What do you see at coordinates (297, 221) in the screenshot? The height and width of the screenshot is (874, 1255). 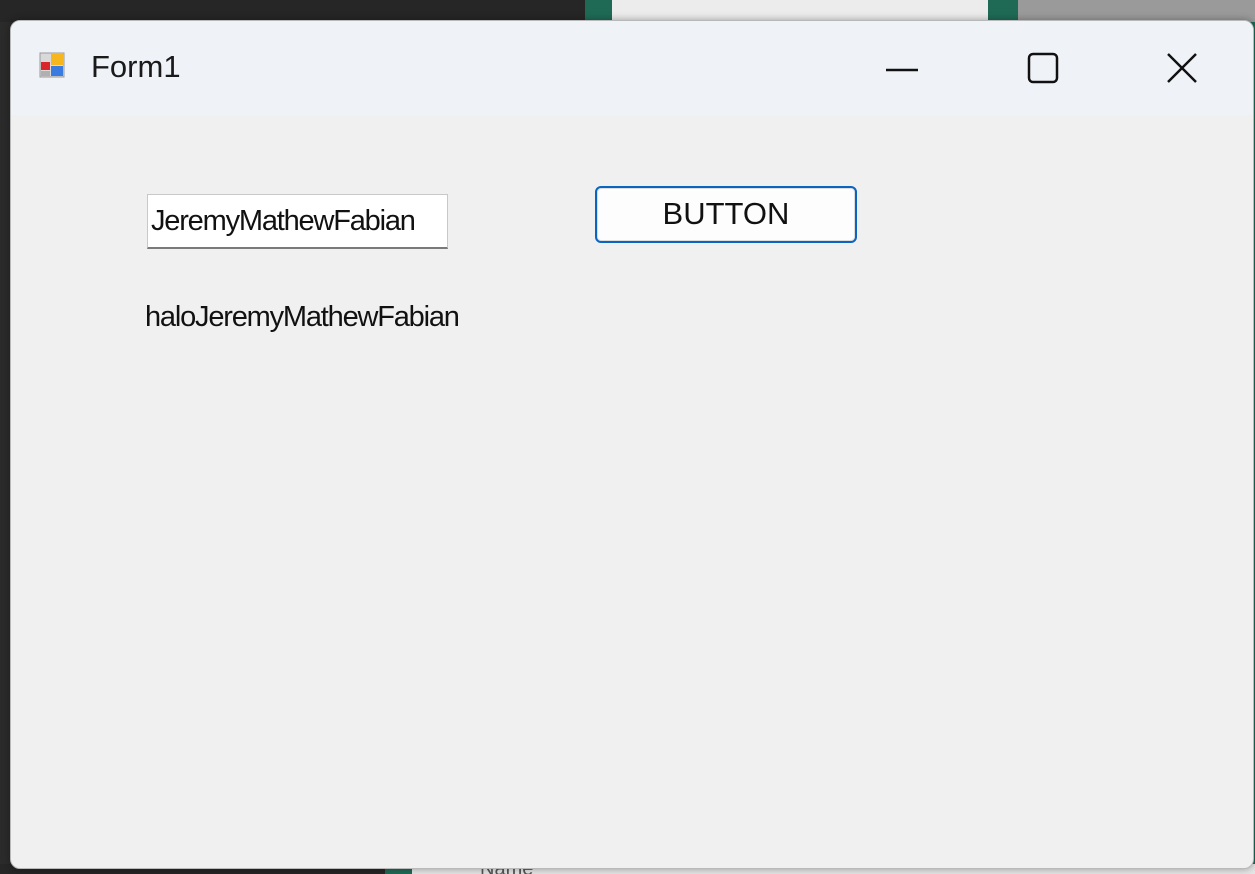 I see `name-textbox` at bounding box center [297, 221].